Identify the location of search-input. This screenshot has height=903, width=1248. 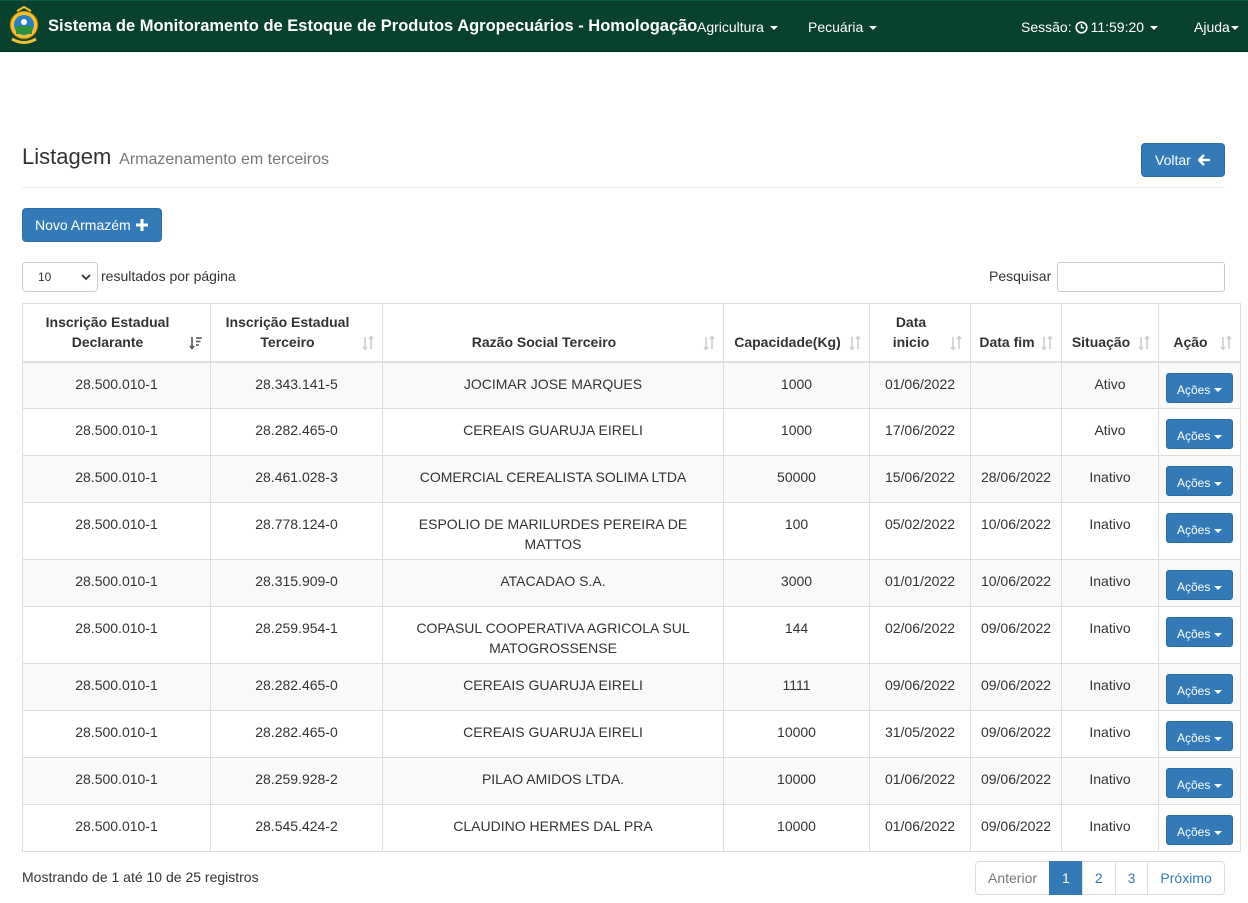
(1141, 277).